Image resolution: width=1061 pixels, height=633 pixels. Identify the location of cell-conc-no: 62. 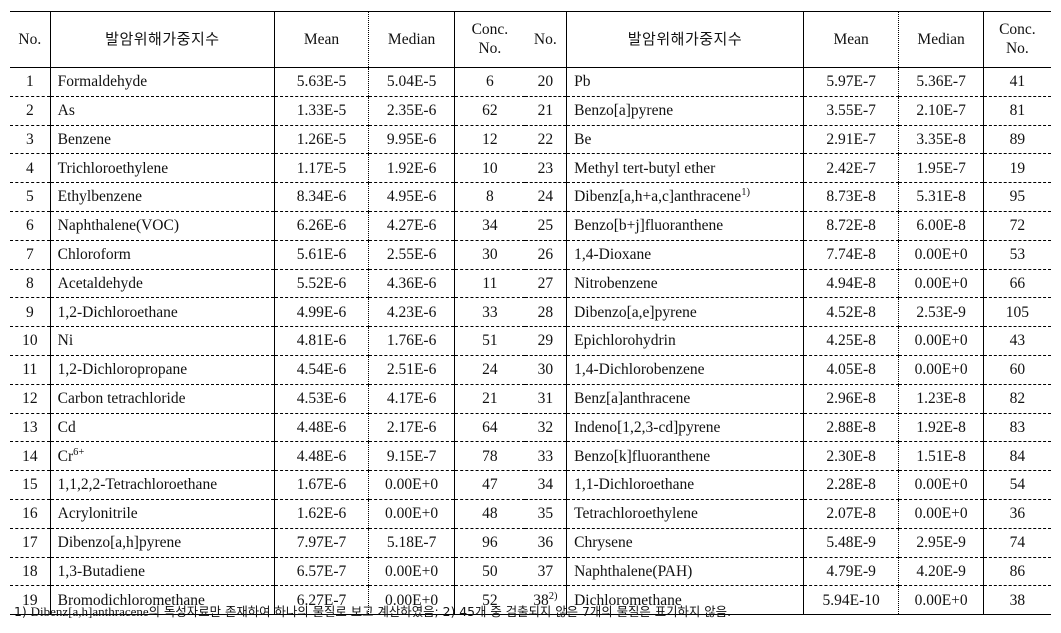
(489, 111).